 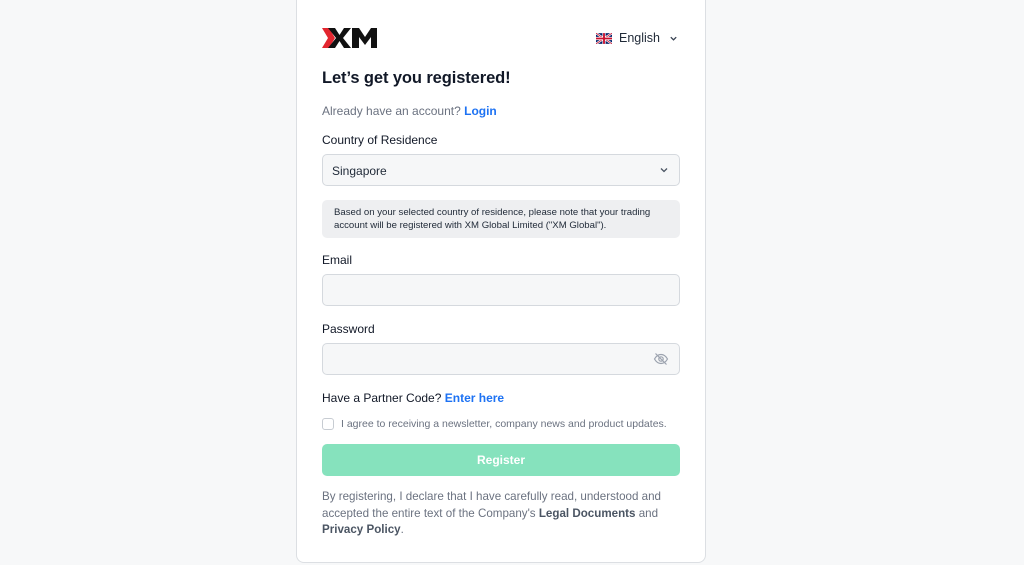 What do you see at coordinates (647, 513) in the screenshot?
I see `legal-text-2: and` at bounding box center [647, 513].